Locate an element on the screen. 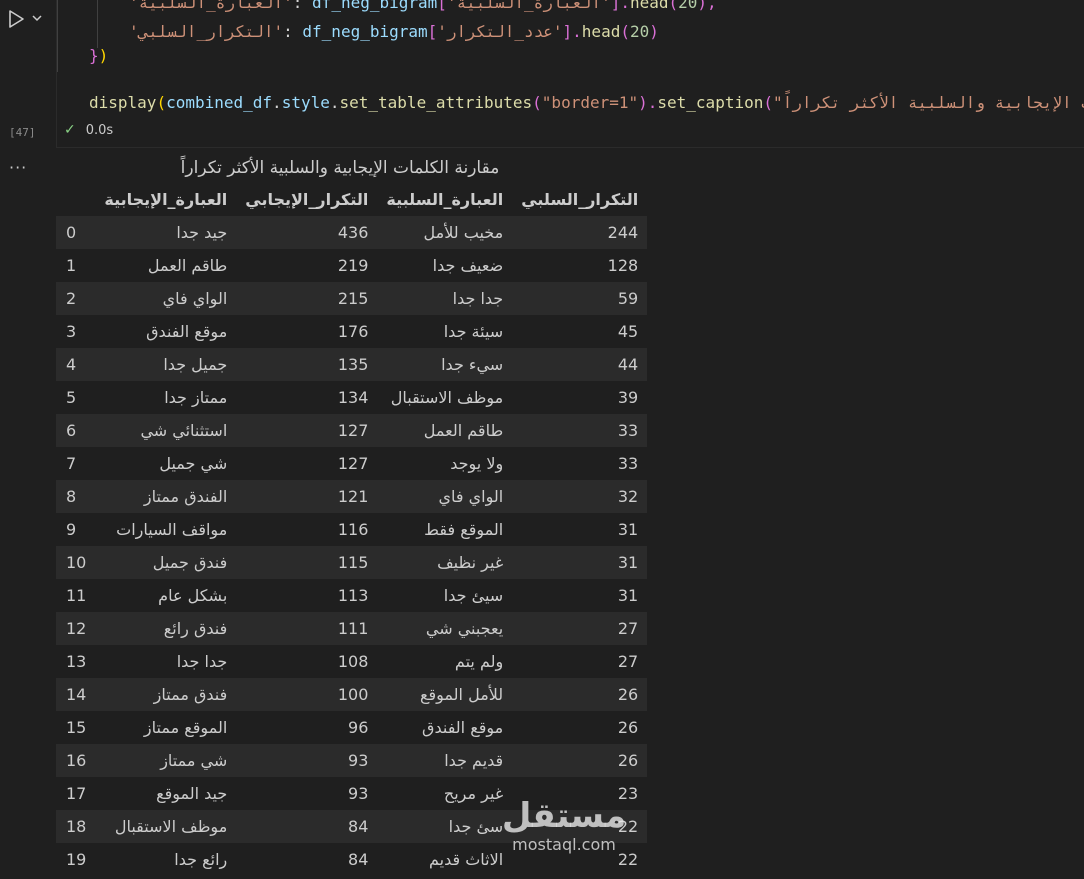 This screenshot has width=1084, height=879. table-row: 17 جيد الموقع 93 غير مريح 23 is located at coordinates (352, 793).